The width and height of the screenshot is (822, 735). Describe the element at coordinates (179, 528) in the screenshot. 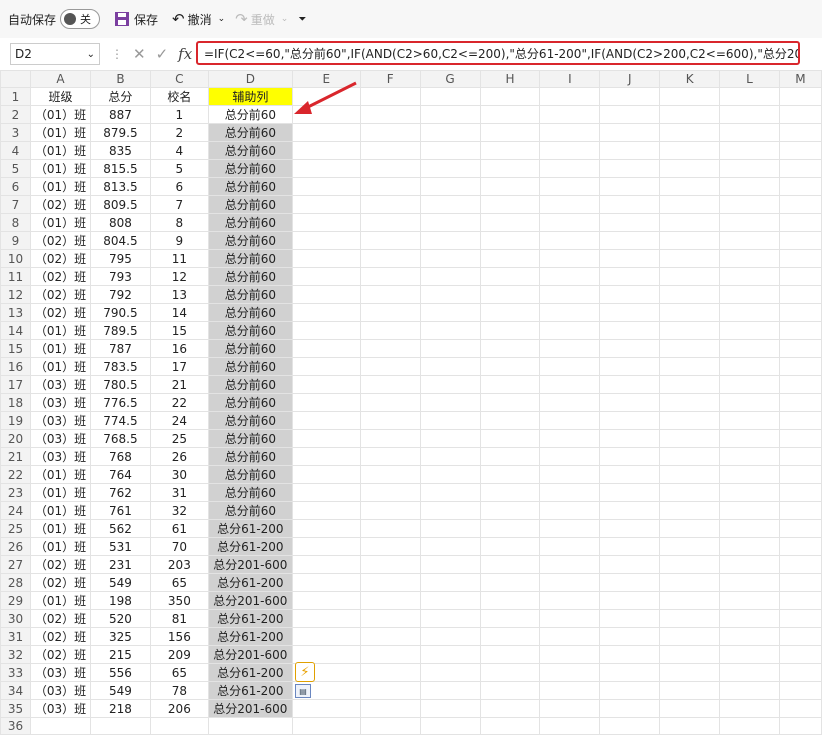

I see `cell-c: 61` at that location.